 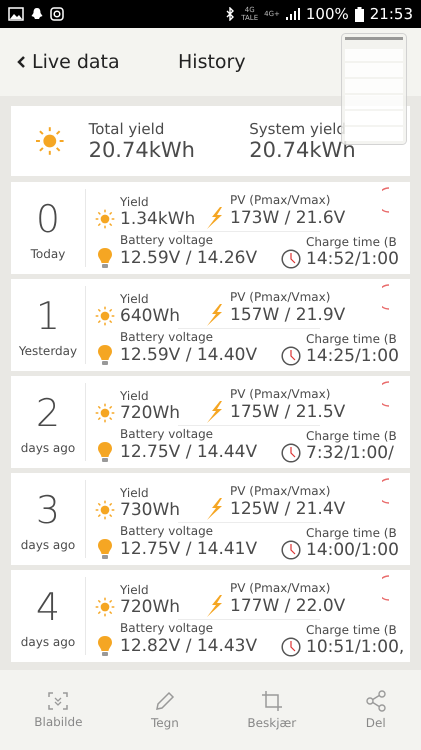 What do you see at coordinates (210, 519) in the screenshot?
I see `history-day-card: 3 days ago Yield 730Wh PV (Pmax/Vmax) 125W / 21.4V Battery voltage 12.75V / 14.41V Charge time (B 14:00/1:00` at bounding box center [210, 519].